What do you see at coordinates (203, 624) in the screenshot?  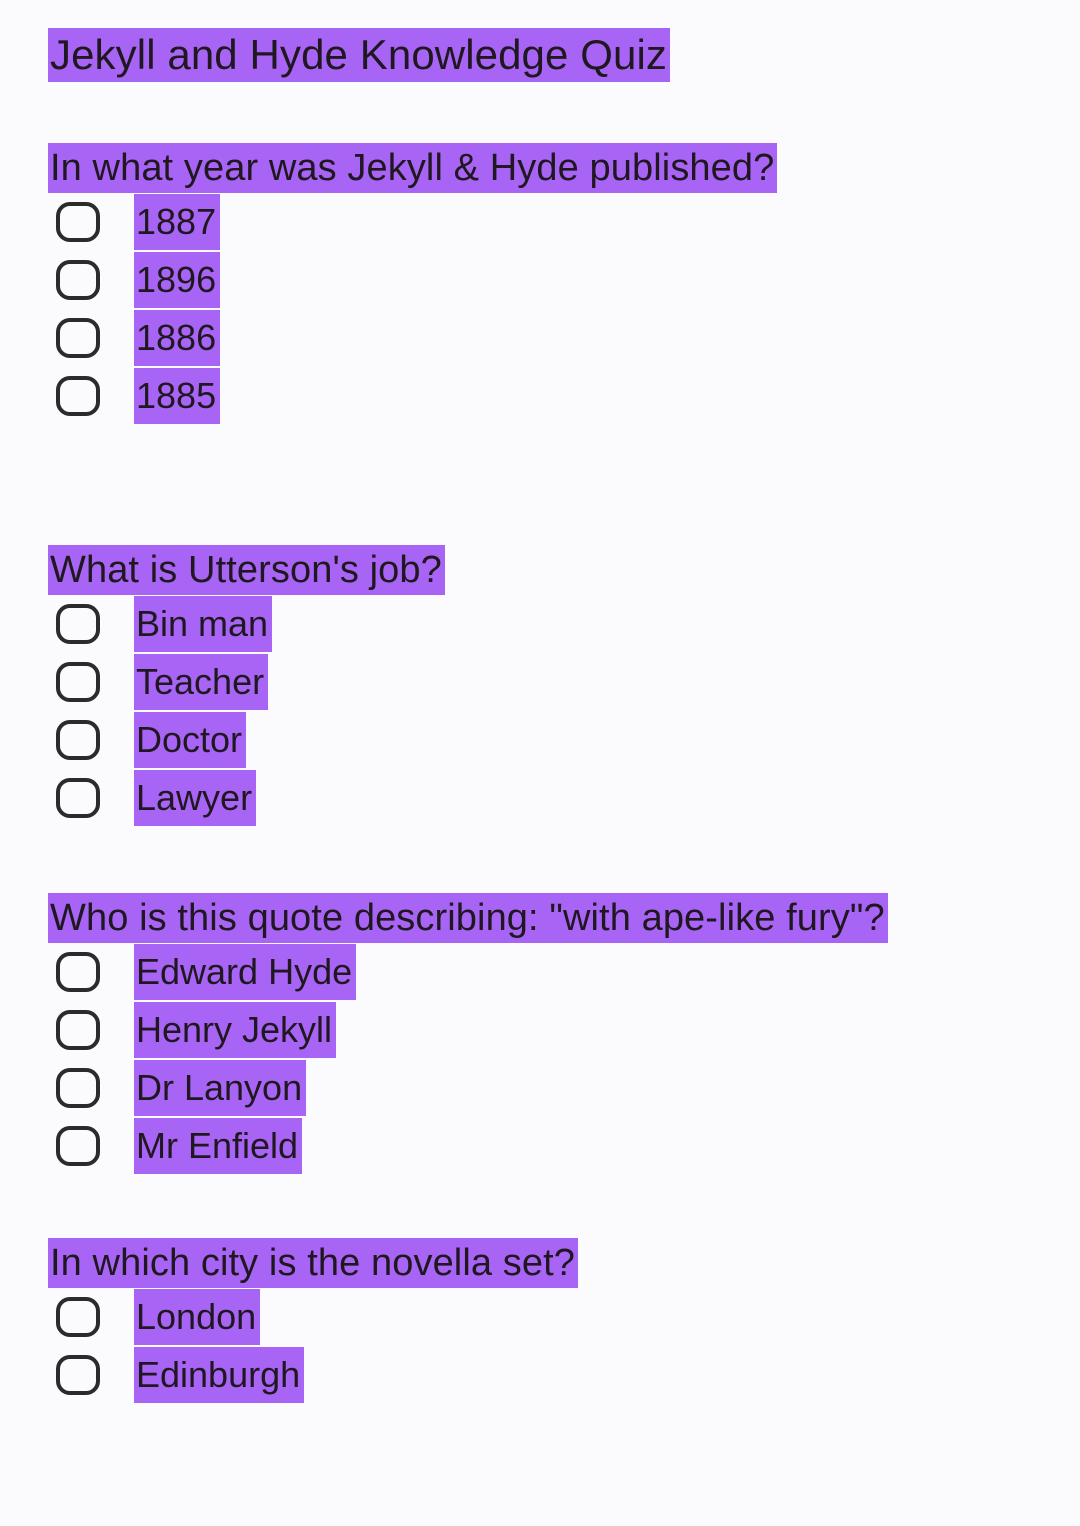 I see `option-label: Bin man` at bounding box center [203, 624].